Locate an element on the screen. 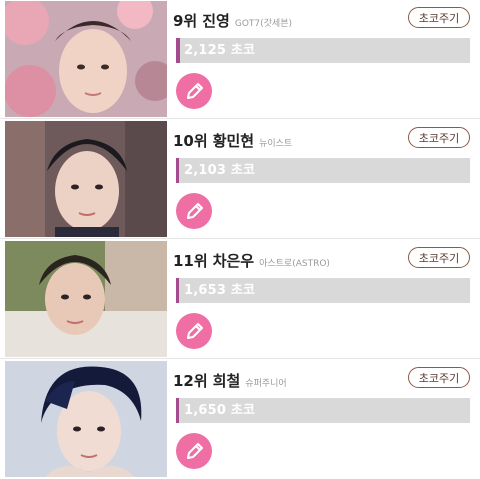 This screenshot has width=480, height=479. choco-progress-bar: 2,125 초코 is located at coordinates (323, 50).